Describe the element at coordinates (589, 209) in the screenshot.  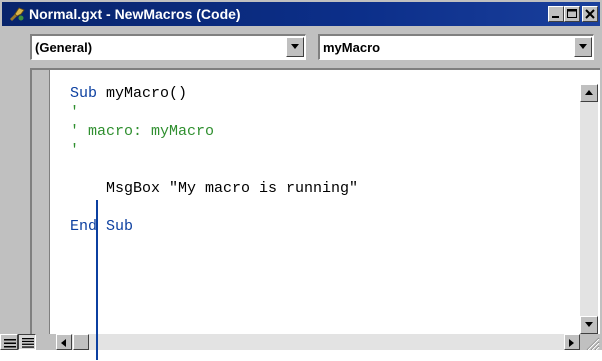
I see `vertical-scrollbar` at that location.